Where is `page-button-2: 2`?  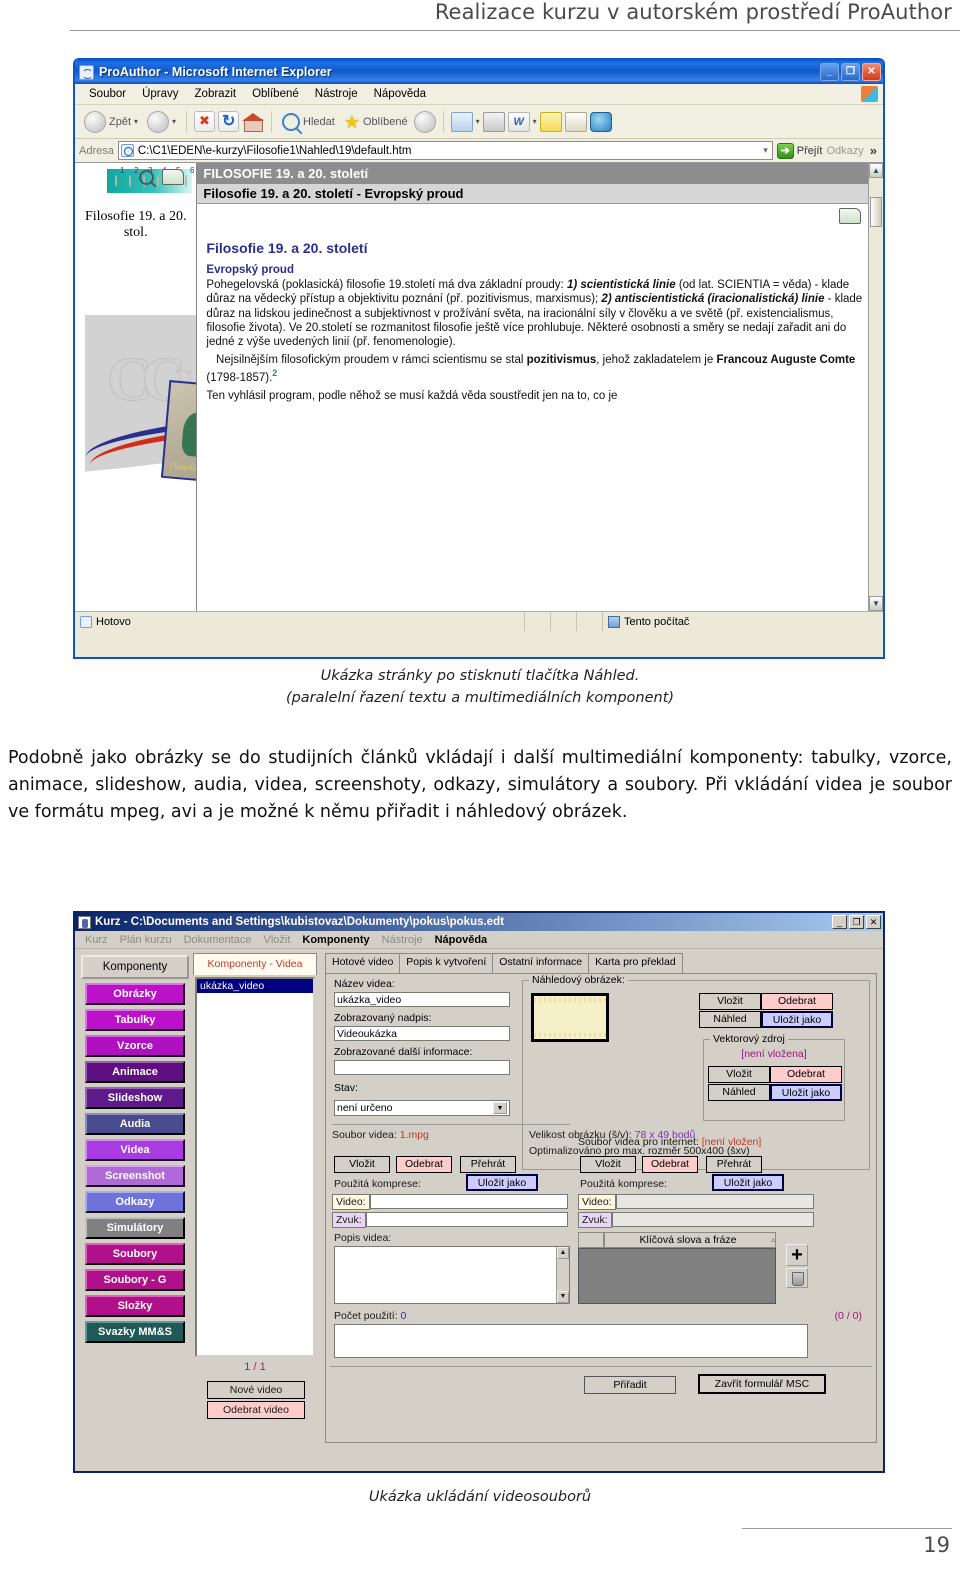
page-button-2: 2 is located at coordinates (133, 176).